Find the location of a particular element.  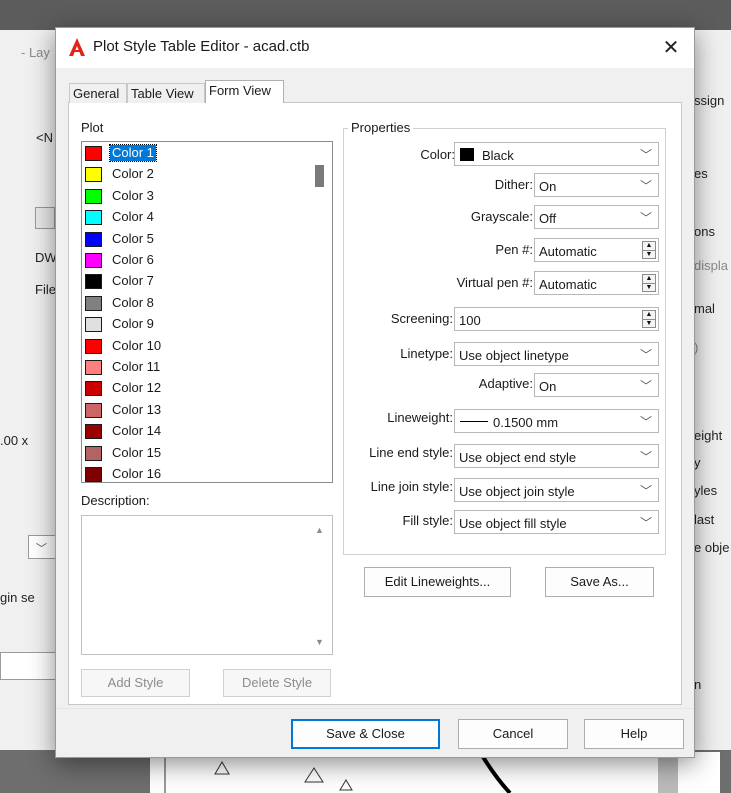

list-item: Color 8 is located at coordinates (198, 303).